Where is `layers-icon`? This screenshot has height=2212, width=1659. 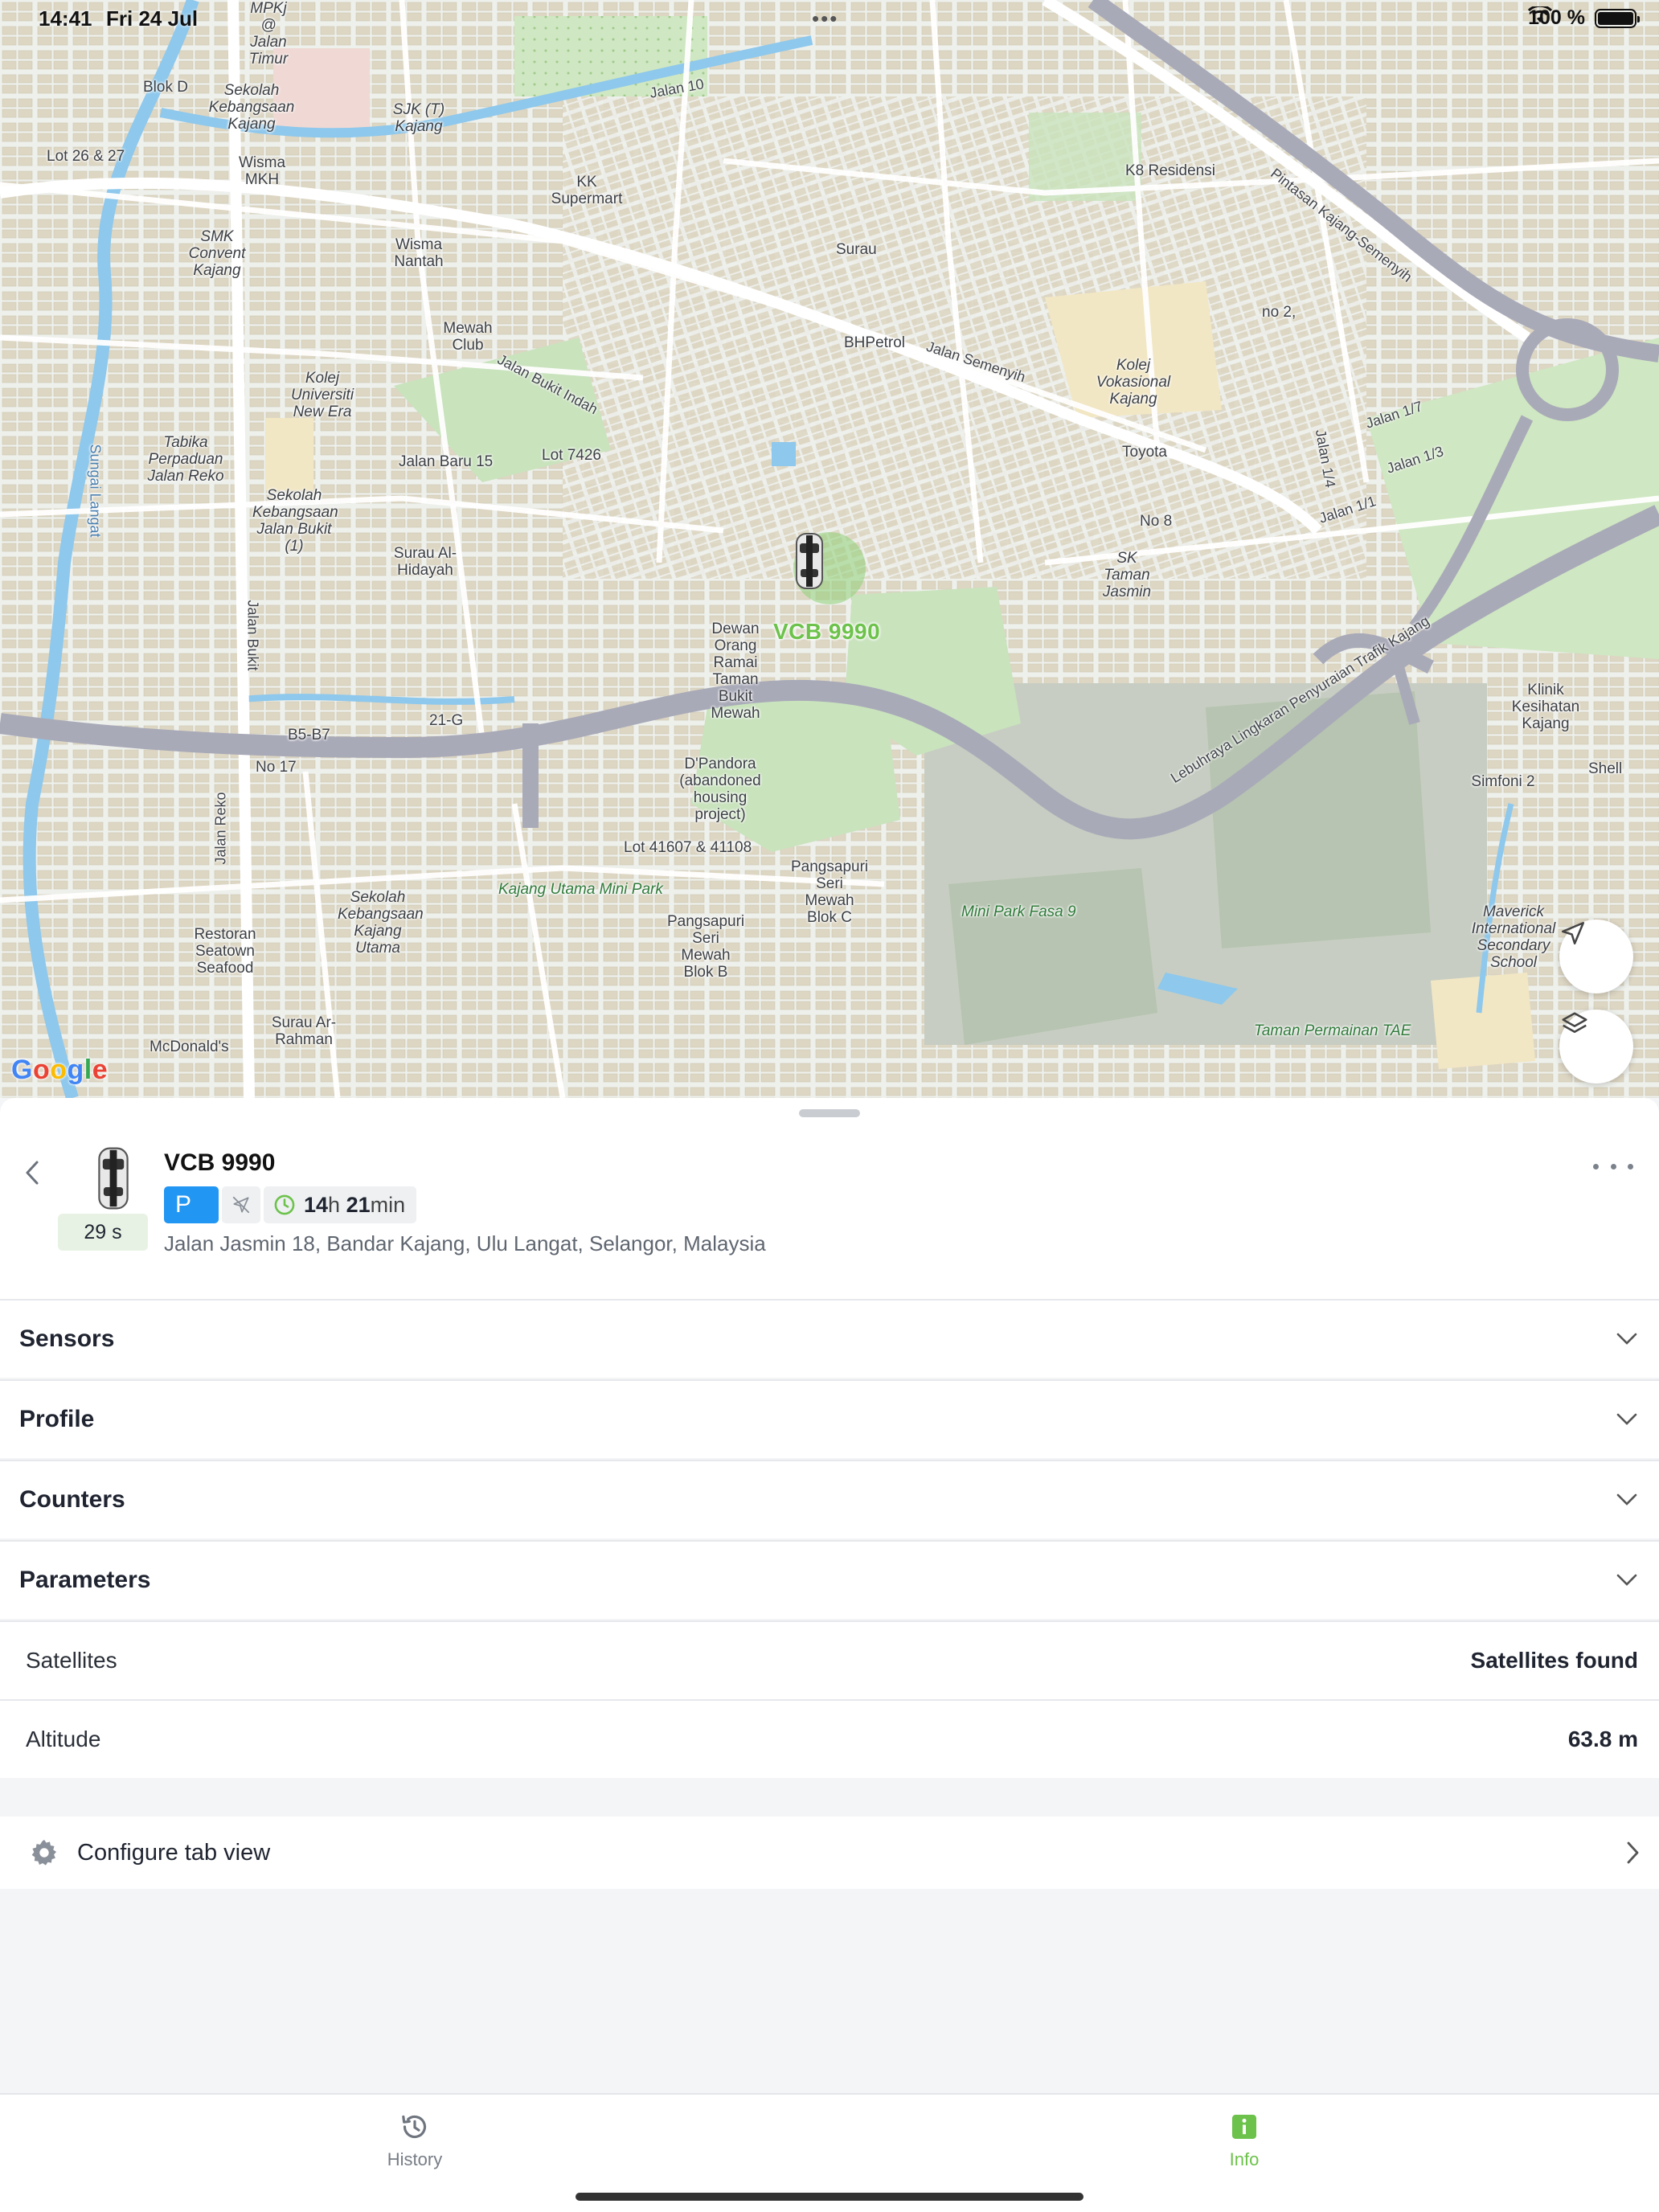
layers-icon is located at coordinates (1574, 1022).